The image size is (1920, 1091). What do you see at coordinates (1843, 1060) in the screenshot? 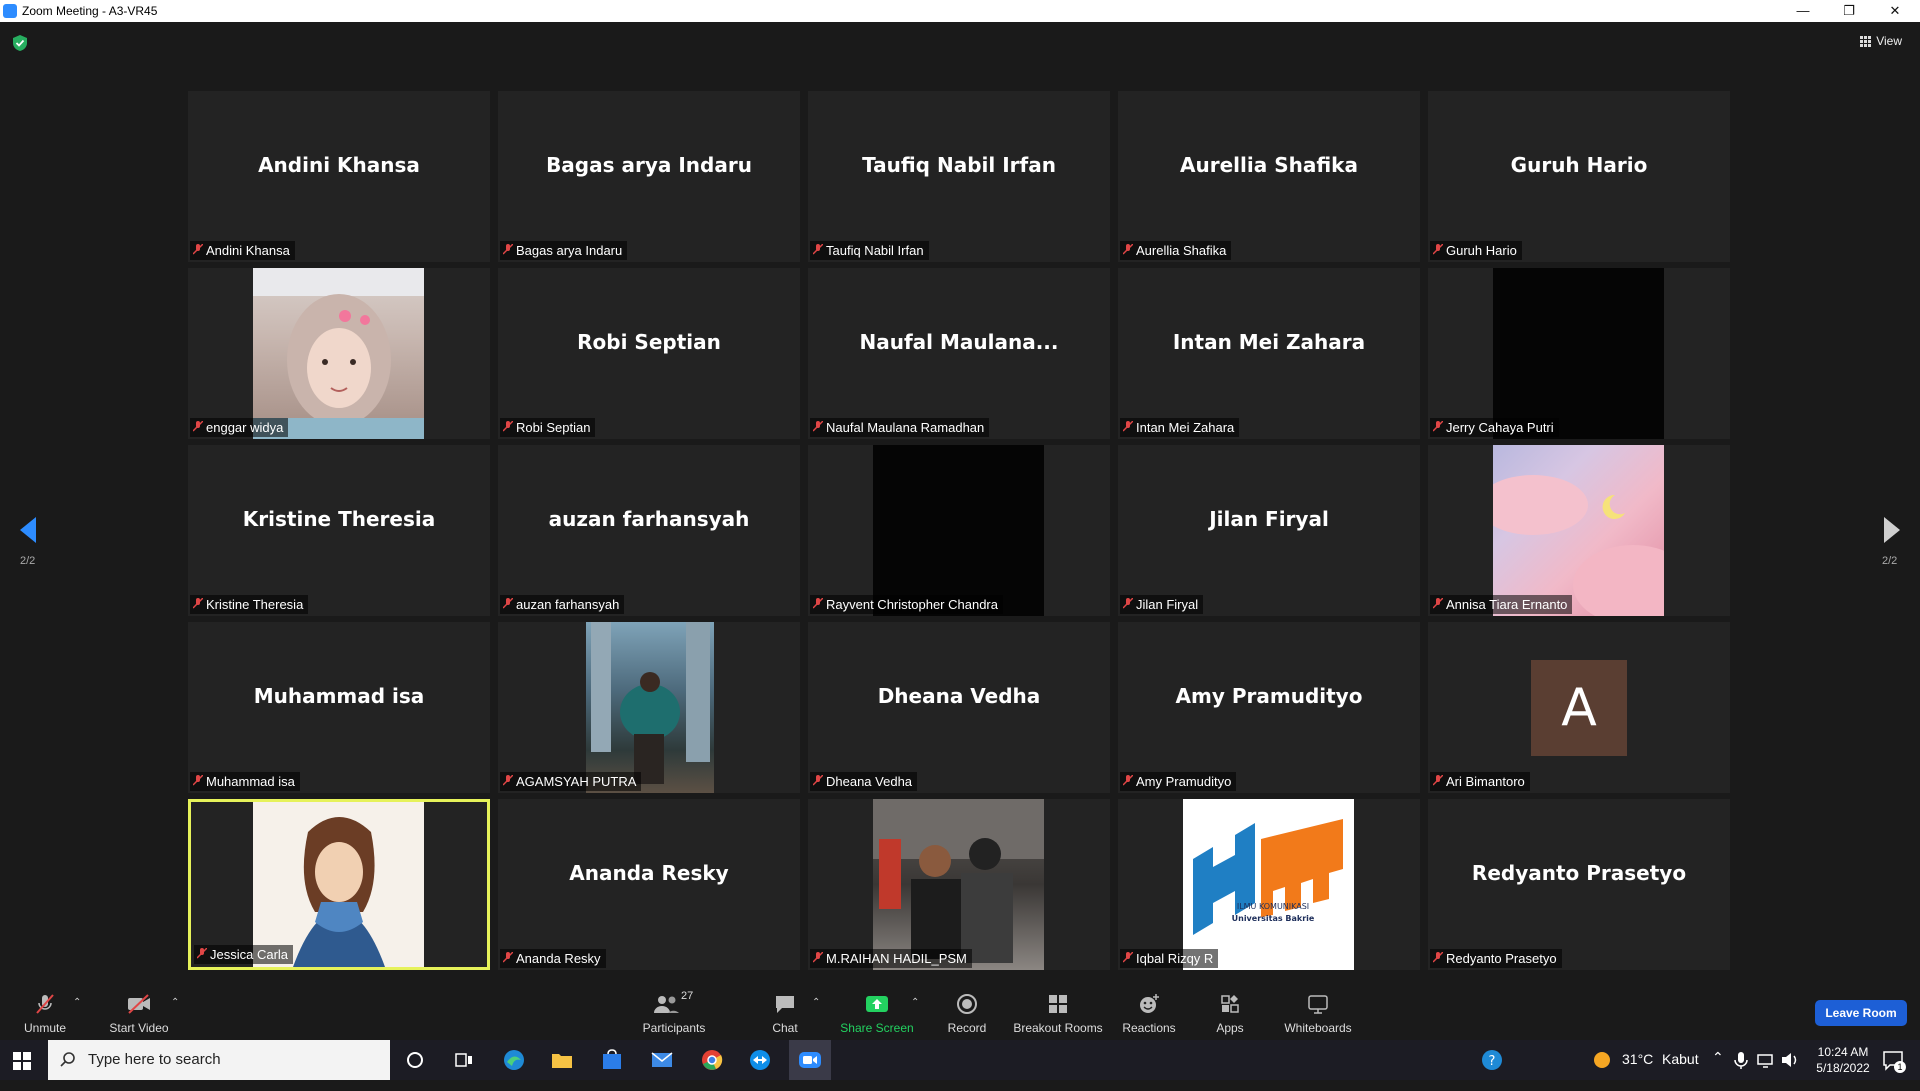
I see `taskbar-clock: 10:24 AM 5/18/2022` at bounding box center [1843, 1060].